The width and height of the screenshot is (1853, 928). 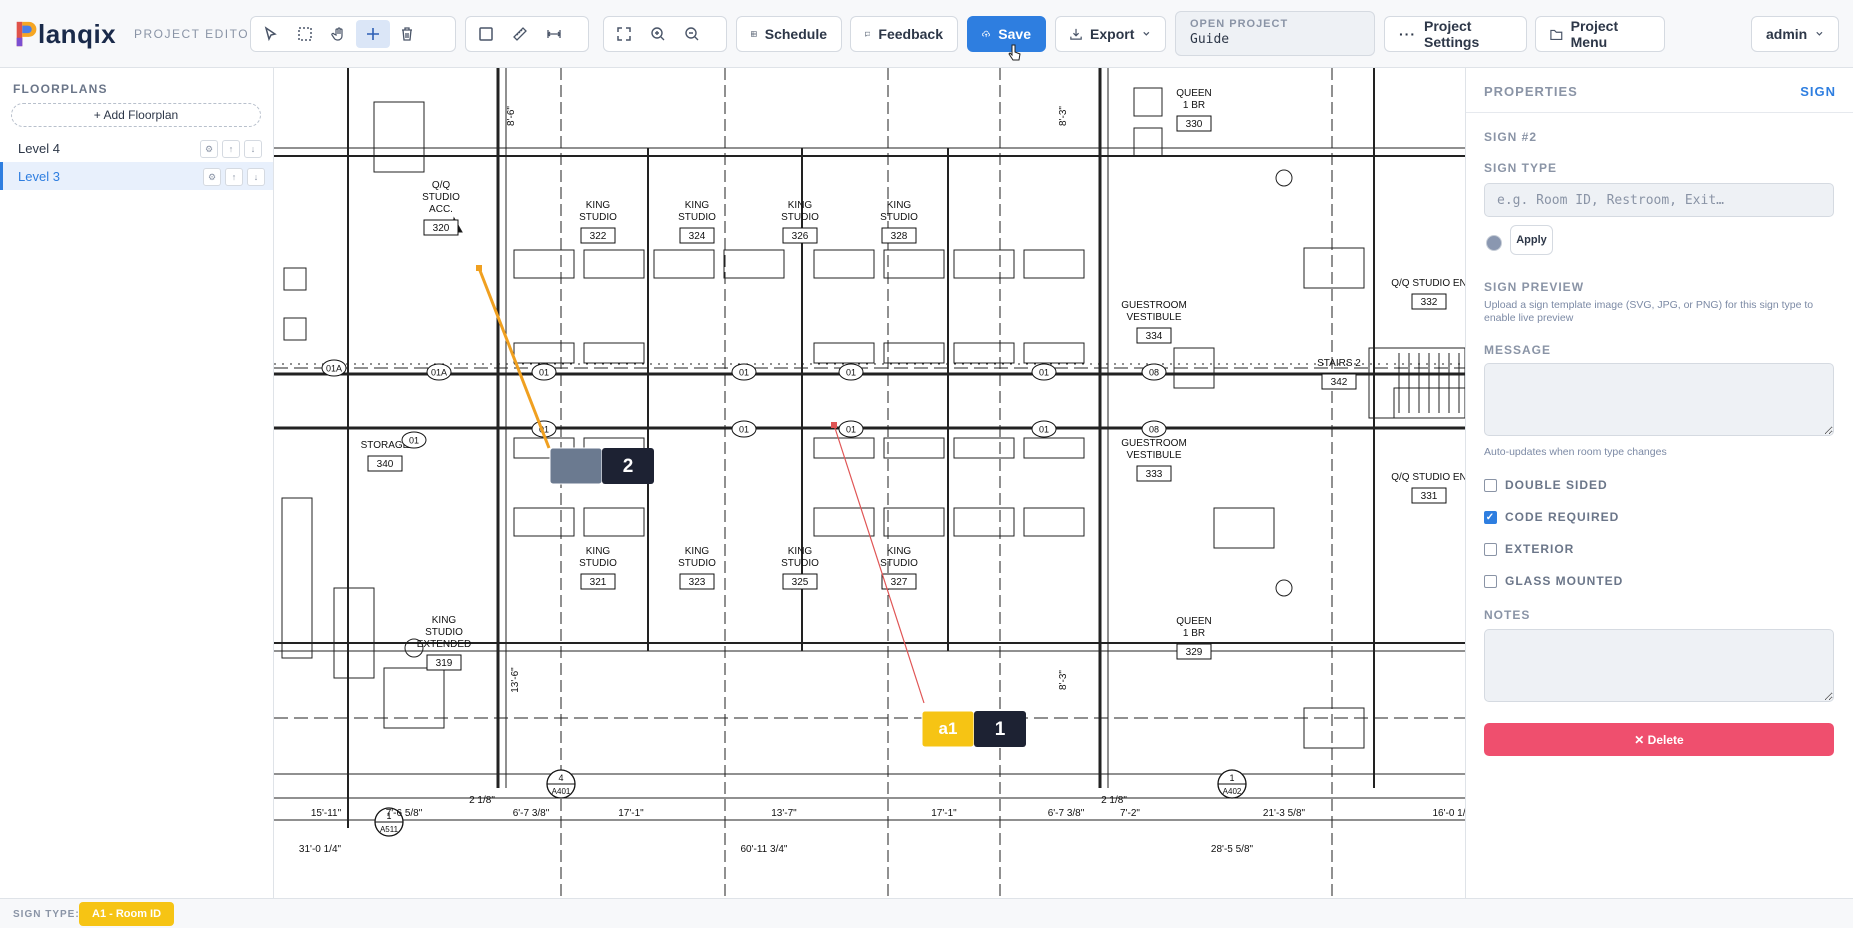 I want to click on pan-tool, so click(x=339, y=34).